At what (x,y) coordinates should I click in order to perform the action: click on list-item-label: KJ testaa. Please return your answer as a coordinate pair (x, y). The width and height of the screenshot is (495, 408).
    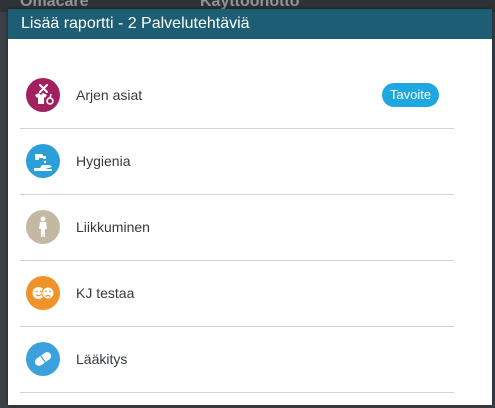
    Looking at the image, I should click on (105, 293).